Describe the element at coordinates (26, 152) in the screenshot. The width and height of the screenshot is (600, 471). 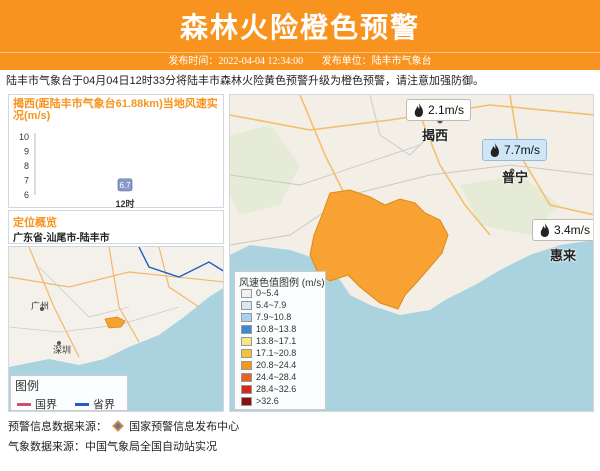
I see `y-tick-label: 9` at that location.